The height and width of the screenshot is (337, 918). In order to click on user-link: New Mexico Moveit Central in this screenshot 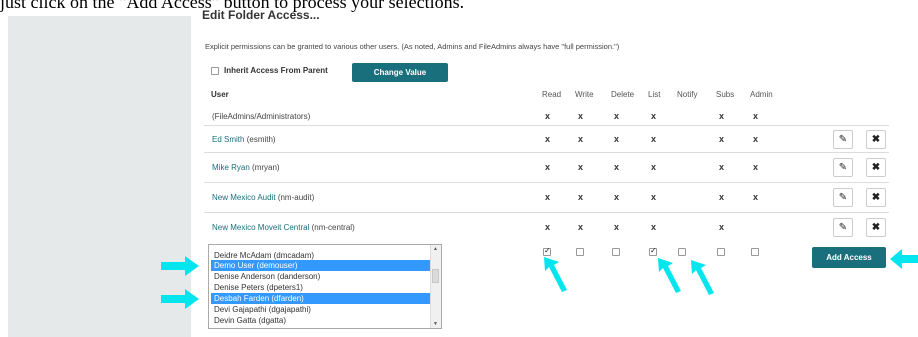, I will do `click(260, 227)`.